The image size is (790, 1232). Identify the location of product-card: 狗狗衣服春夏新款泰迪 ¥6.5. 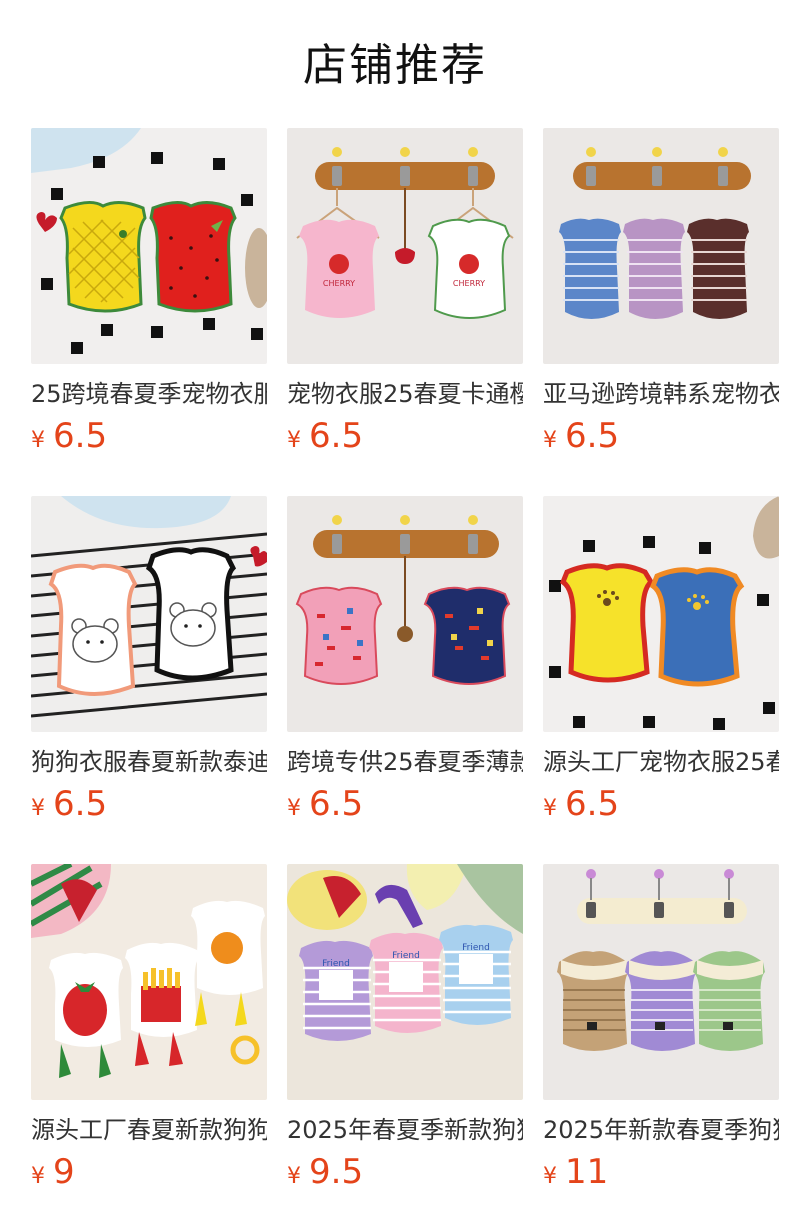
(149, 660).